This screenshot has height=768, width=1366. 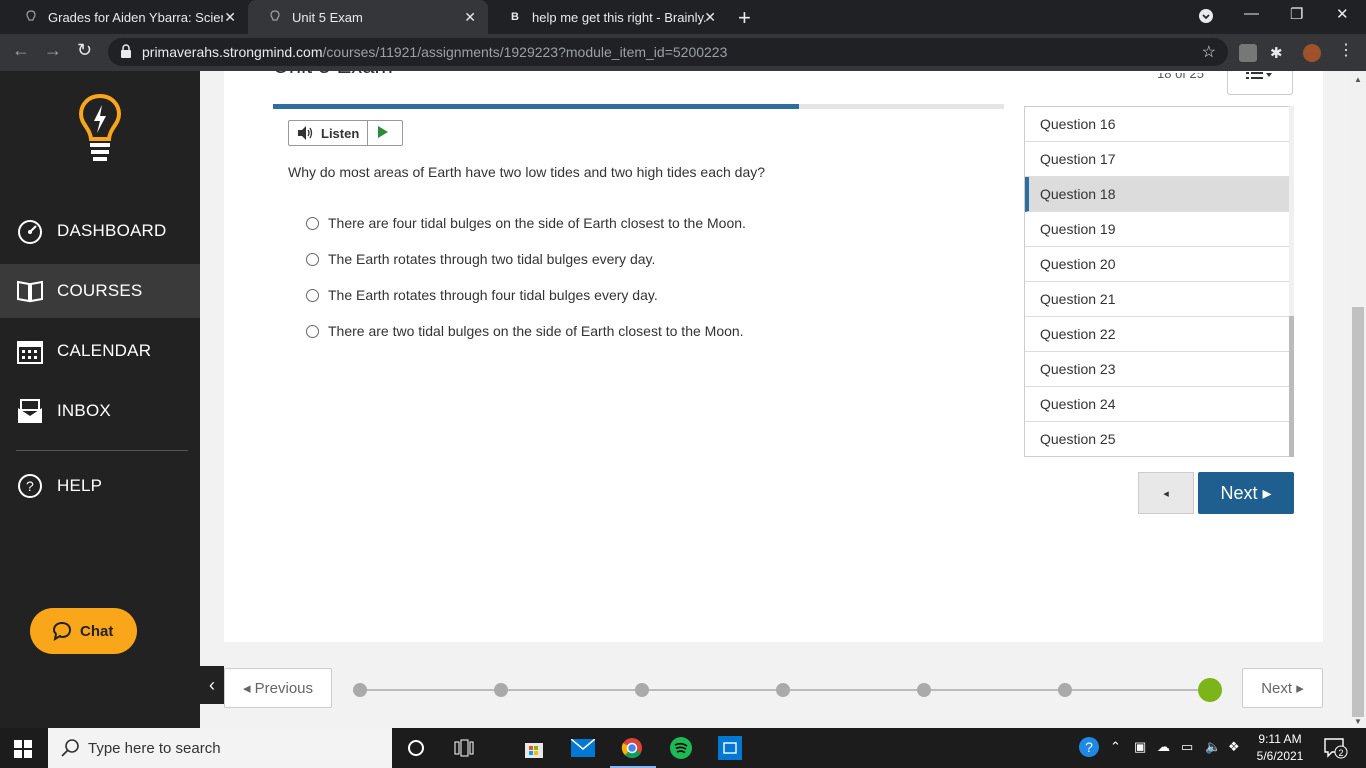 I want to click on dashboard-gauge-icon, so click(x=30, y=232).